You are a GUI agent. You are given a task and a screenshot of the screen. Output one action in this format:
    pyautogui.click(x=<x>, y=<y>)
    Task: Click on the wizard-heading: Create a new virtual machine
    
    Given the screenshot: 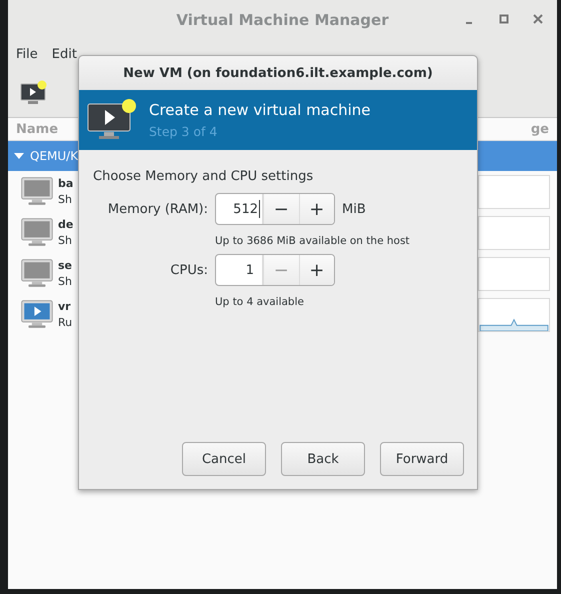 What is the action you would take?
    pyautogui.click(x=260, y=110)
    